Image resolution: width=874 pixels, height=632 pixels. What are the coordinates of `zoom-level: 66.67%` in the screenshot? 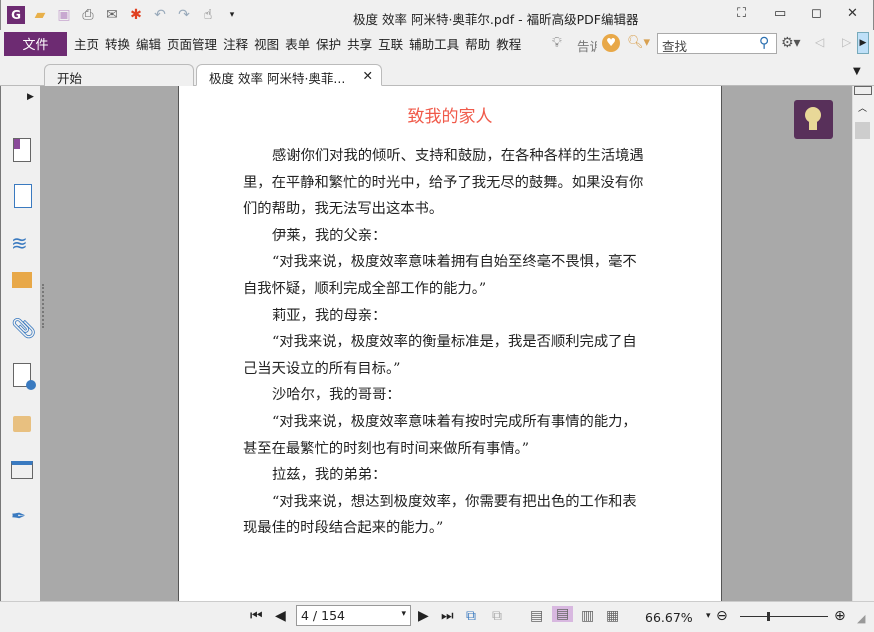 It's located at (669, 617).